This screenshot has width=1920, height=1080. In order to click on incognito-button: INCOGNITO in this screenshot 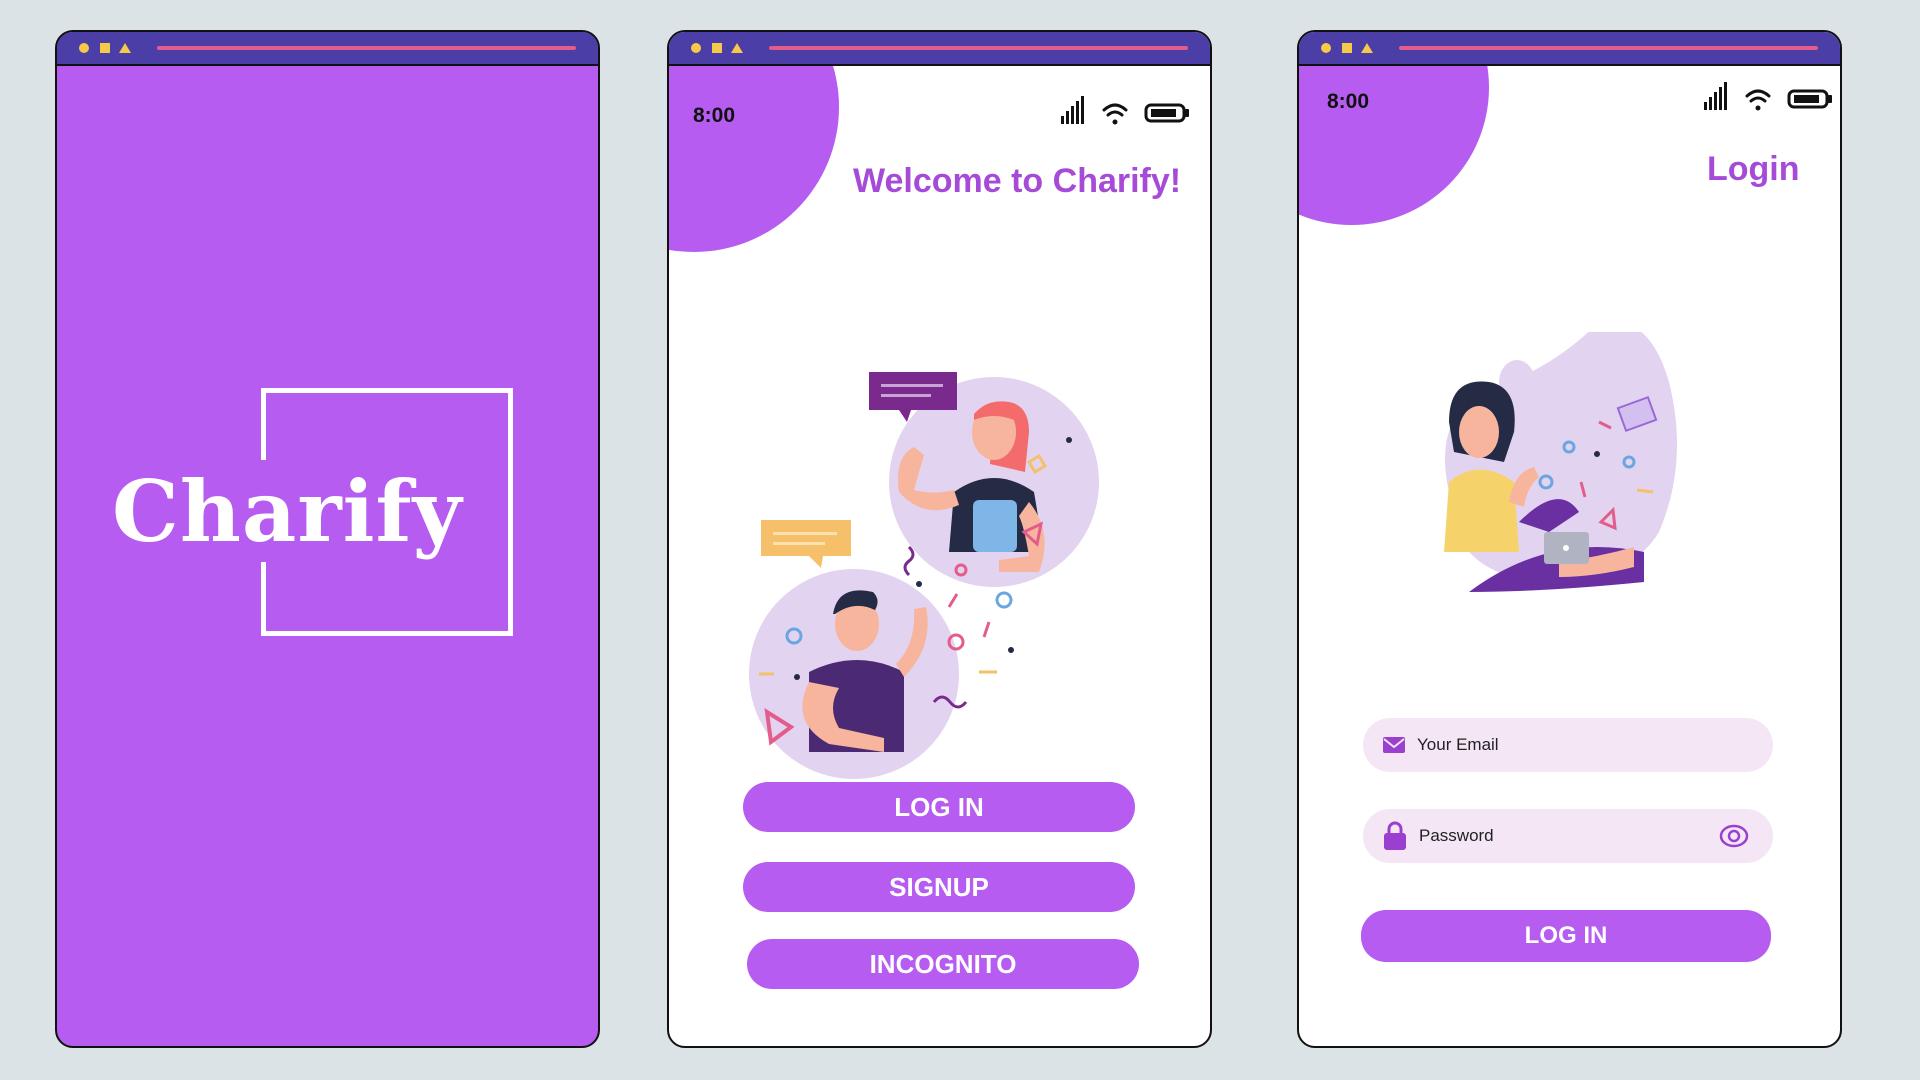, I will do `click(943, 964)`.